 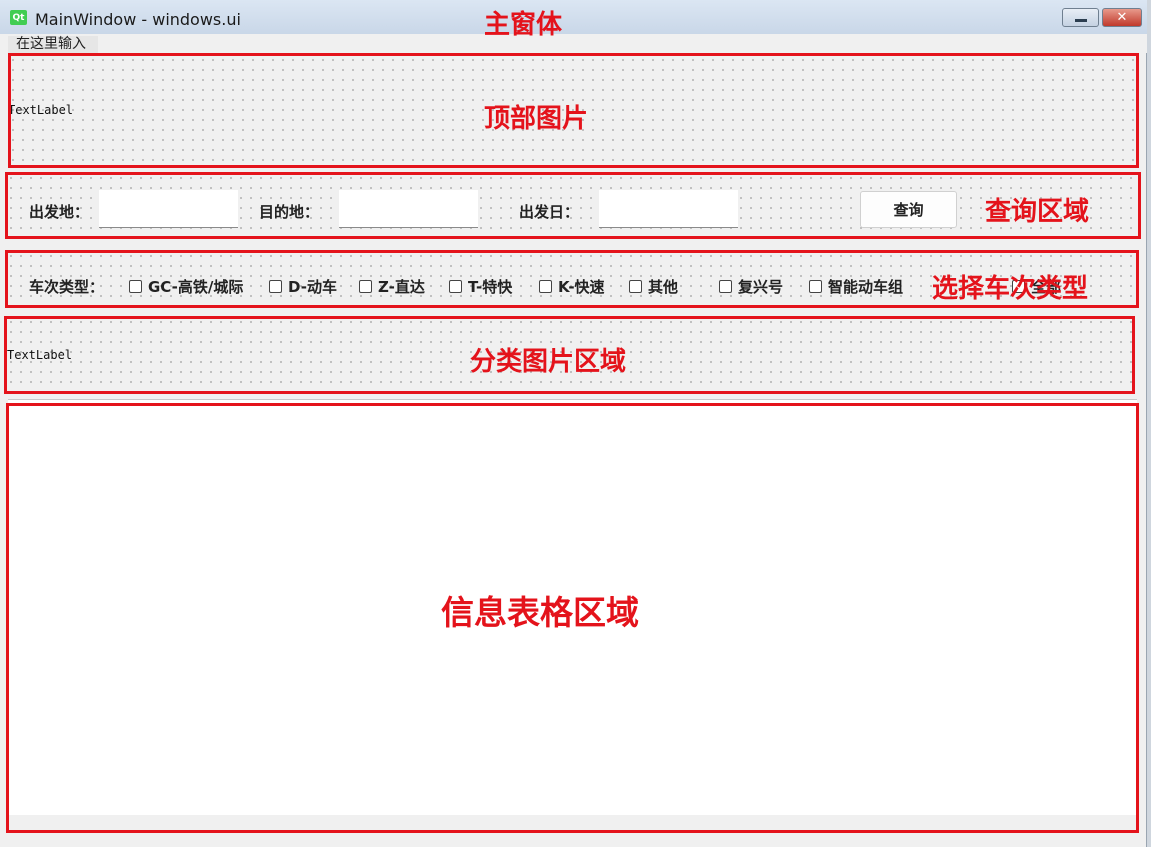 I want to click on annotation-category-image: 分类图片区域, so click(x=548, y=362).